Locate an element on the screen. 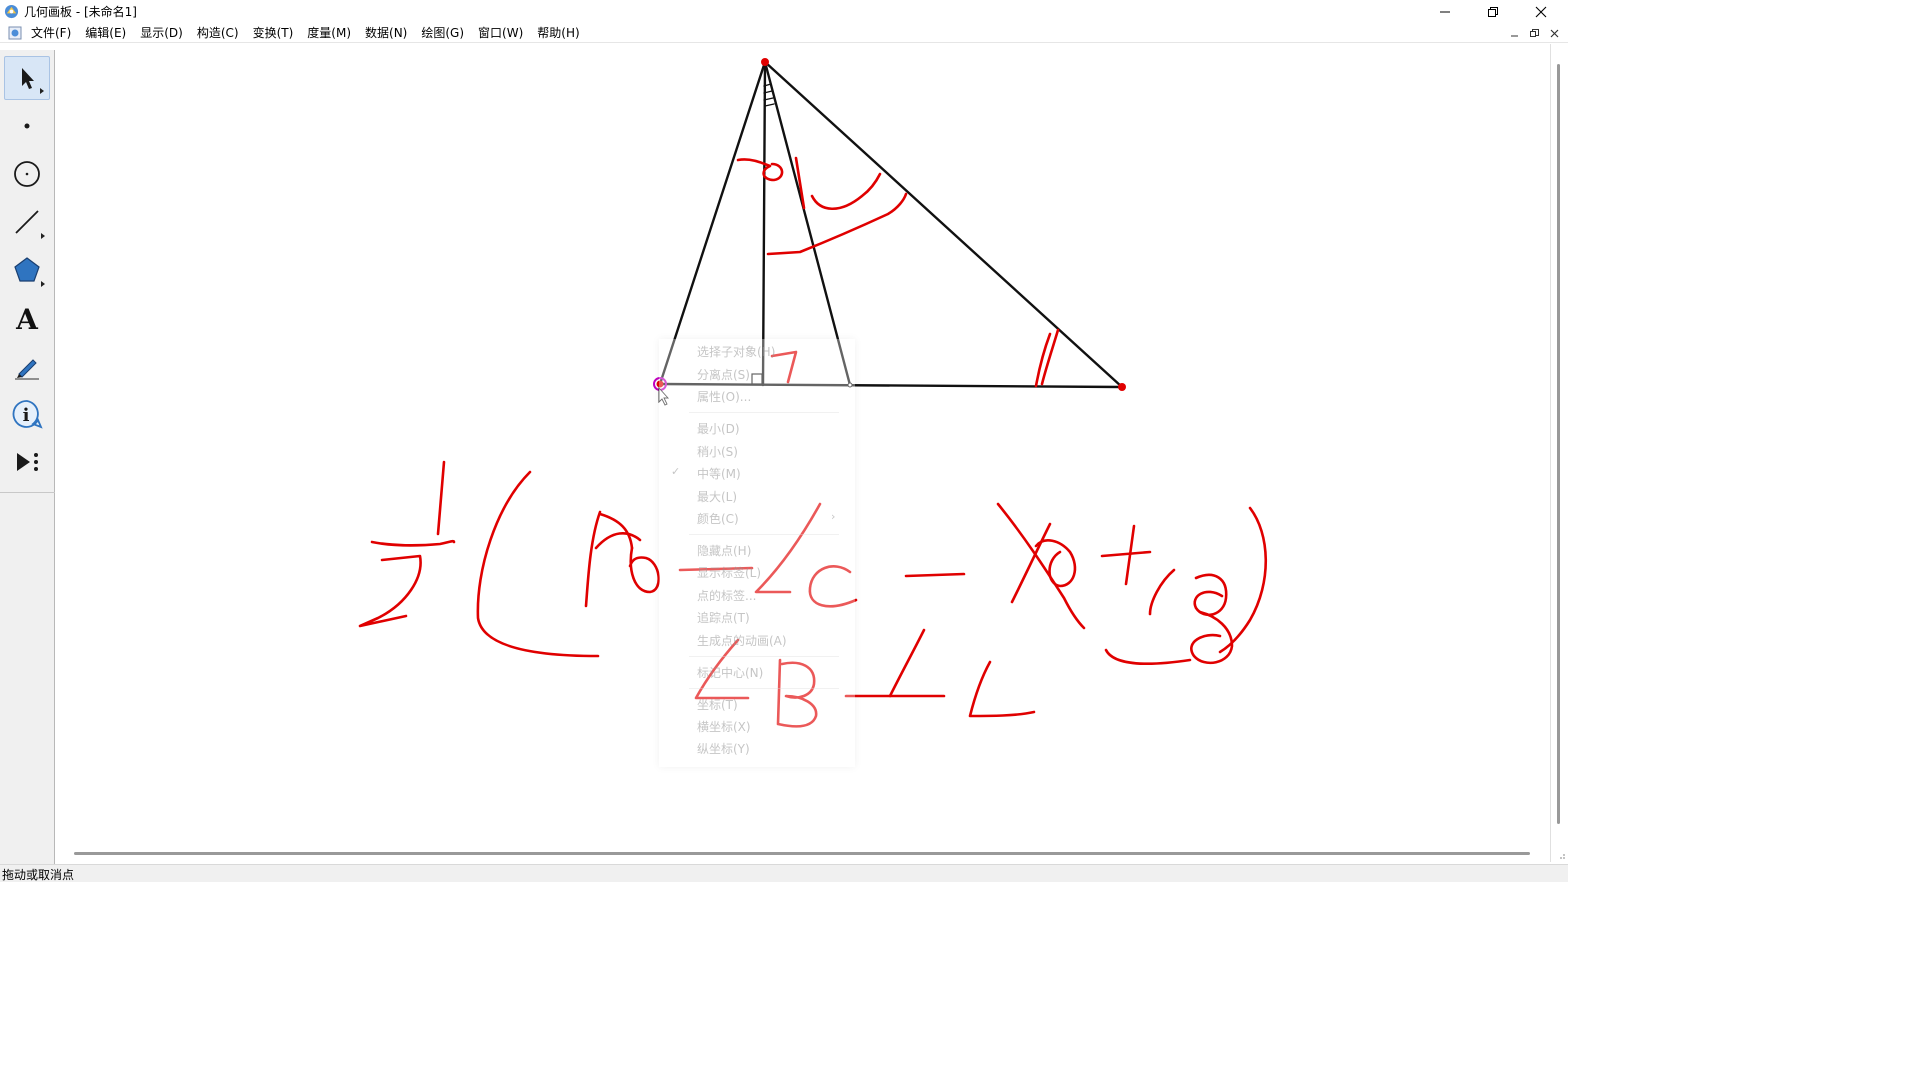  status-text: 拖动或取消点 is located at coordinates (38, 875).